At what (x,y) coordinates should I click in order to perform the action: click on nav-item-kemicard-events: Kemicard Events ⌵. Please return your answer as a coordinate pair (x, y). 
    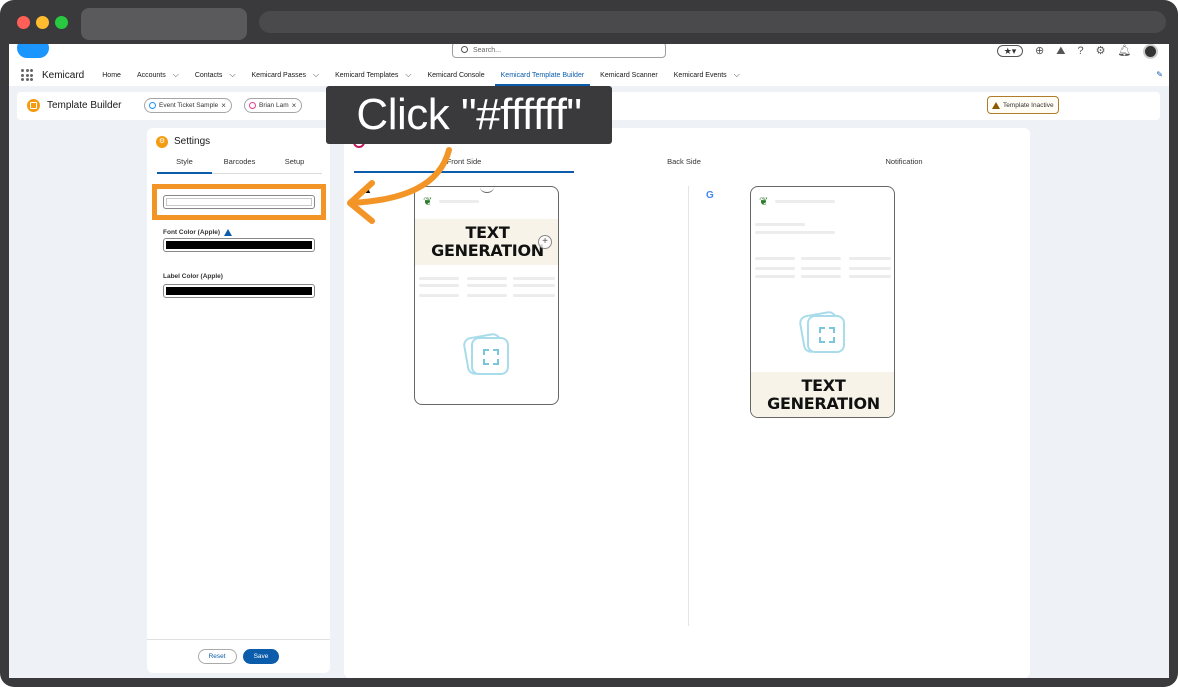
    Looking at the image, I should click on (707, 75).